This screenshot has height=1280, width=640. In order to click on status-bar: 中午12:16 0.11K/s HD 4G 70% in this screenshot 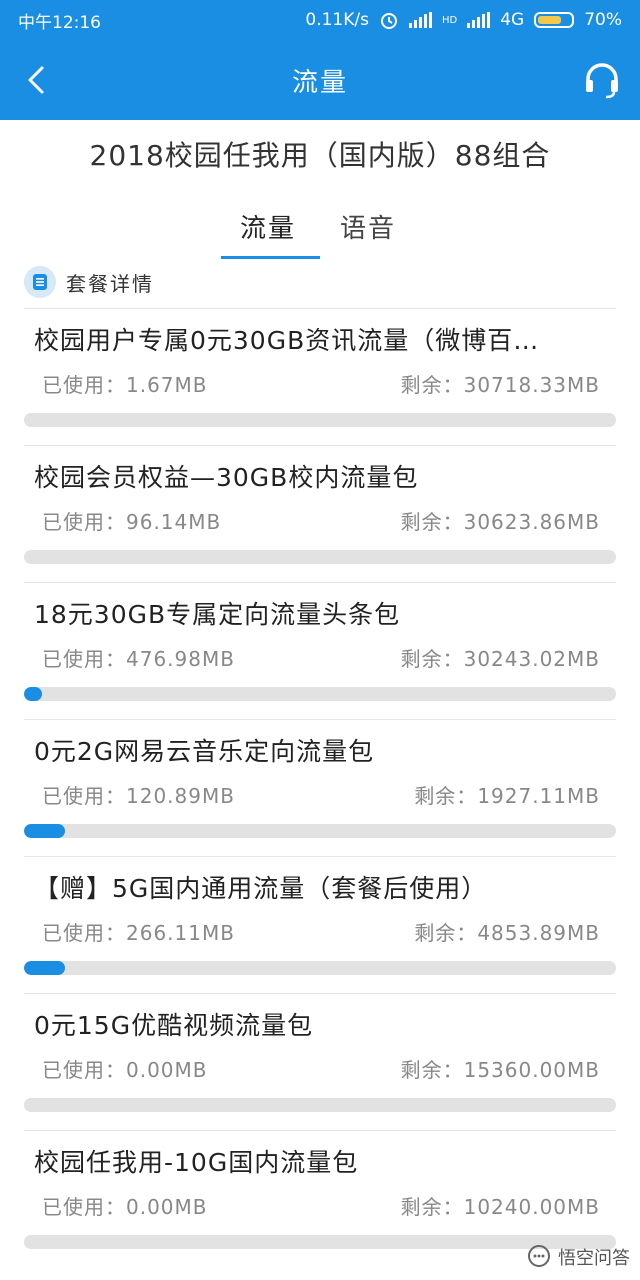, I will do `click(320, 20)`.